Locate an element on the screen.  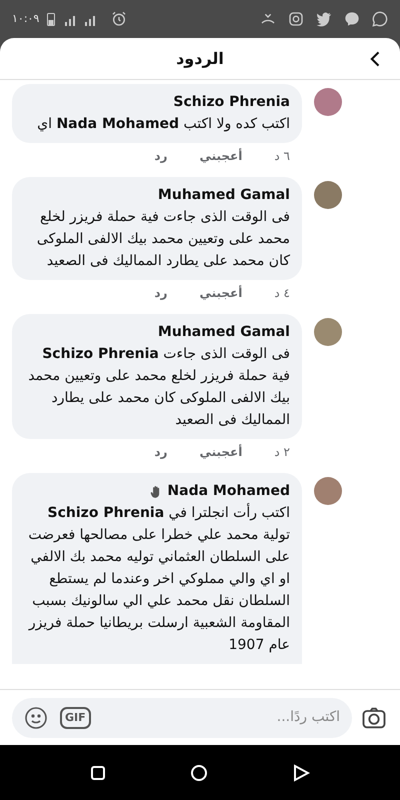
alarm-icon is located at coordinates (119, 19).